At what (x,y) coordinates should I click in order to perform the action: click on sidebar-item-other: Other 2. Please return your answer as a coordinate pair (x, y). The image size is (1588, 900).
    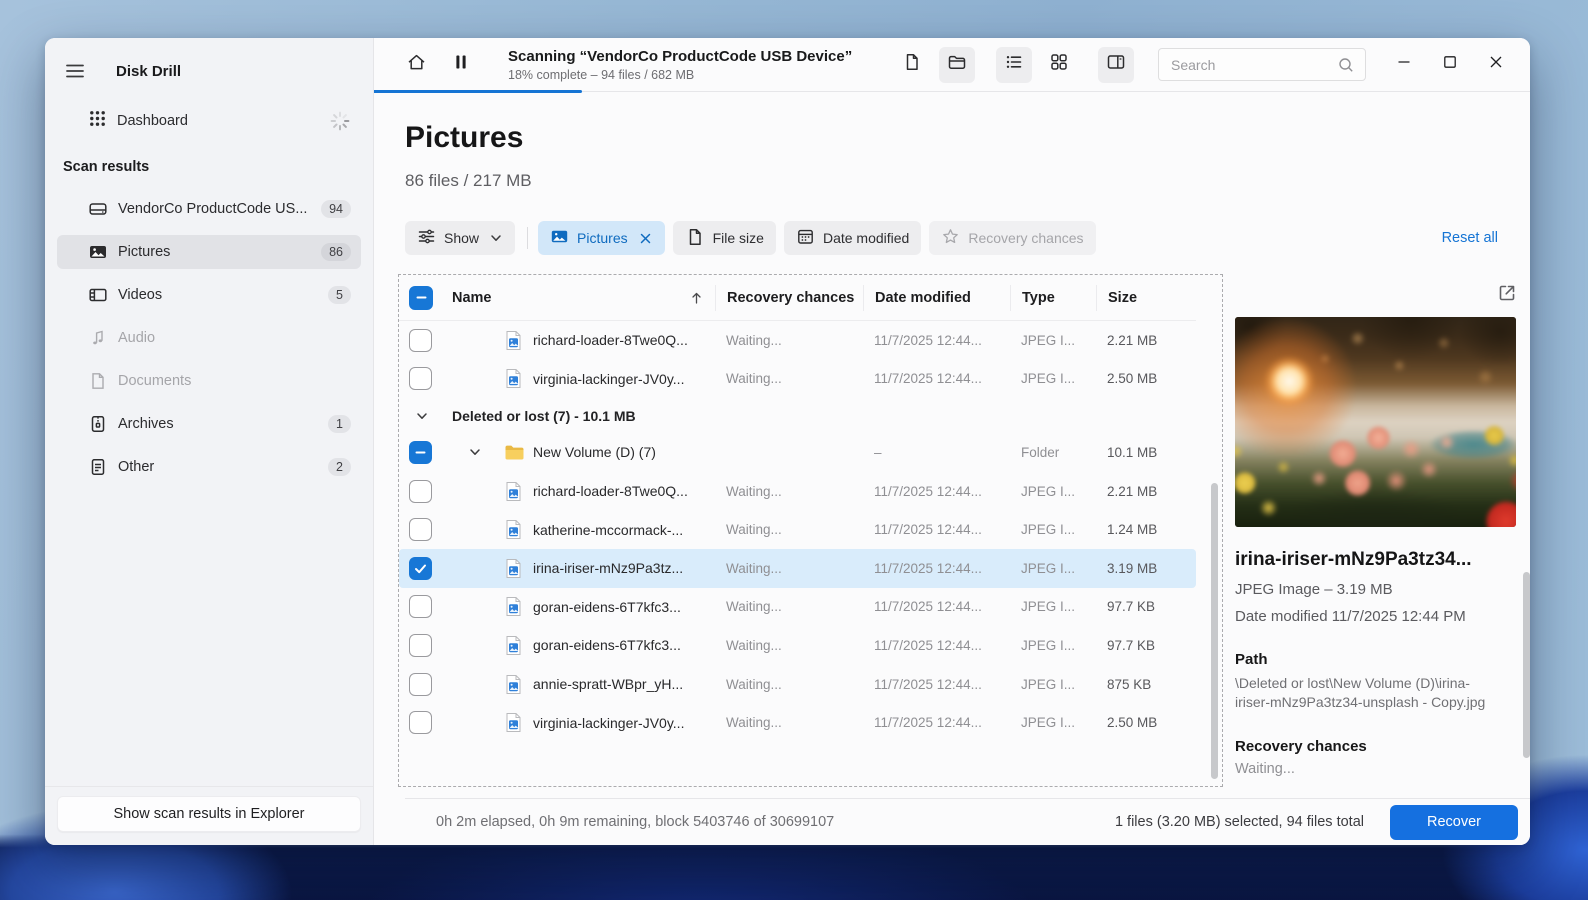
    Looking at the image, I should click on (209, 467).